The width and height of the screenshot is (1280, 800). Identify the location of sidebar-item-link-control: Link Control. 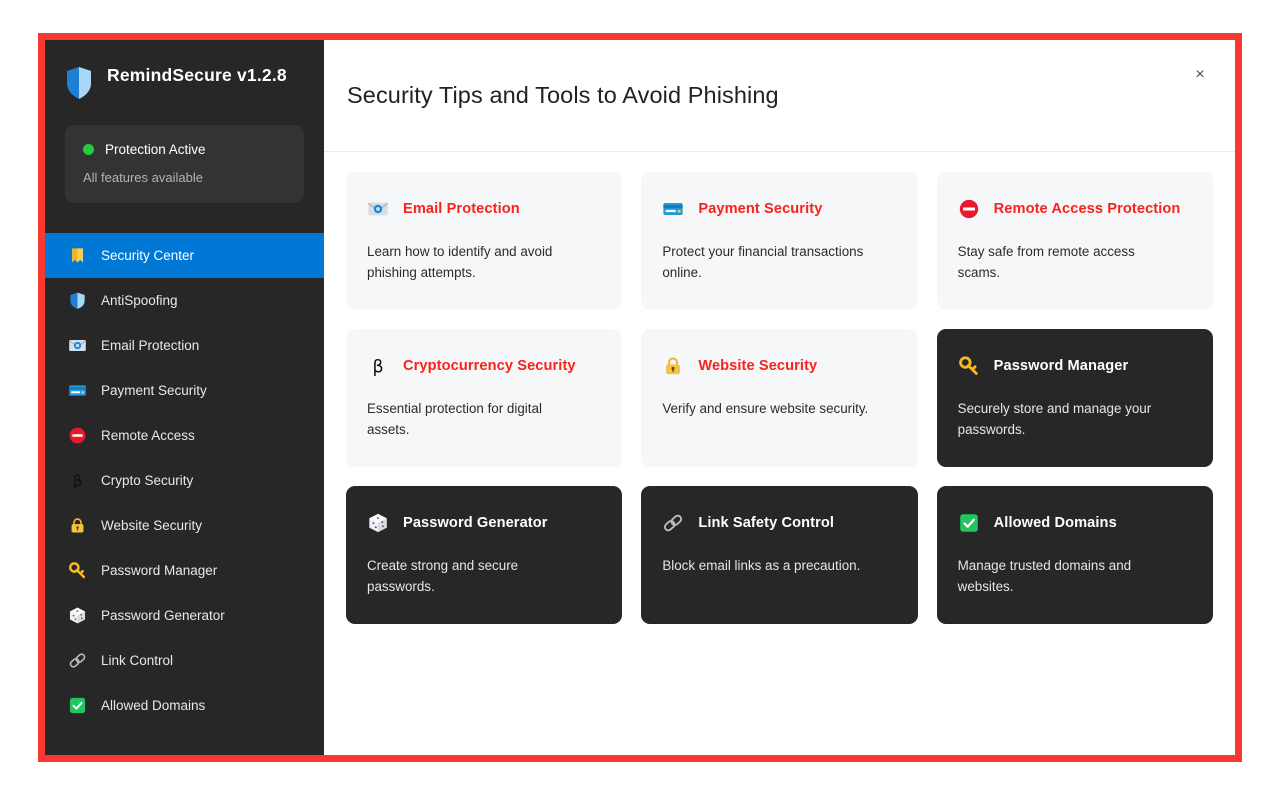
(184, 660).